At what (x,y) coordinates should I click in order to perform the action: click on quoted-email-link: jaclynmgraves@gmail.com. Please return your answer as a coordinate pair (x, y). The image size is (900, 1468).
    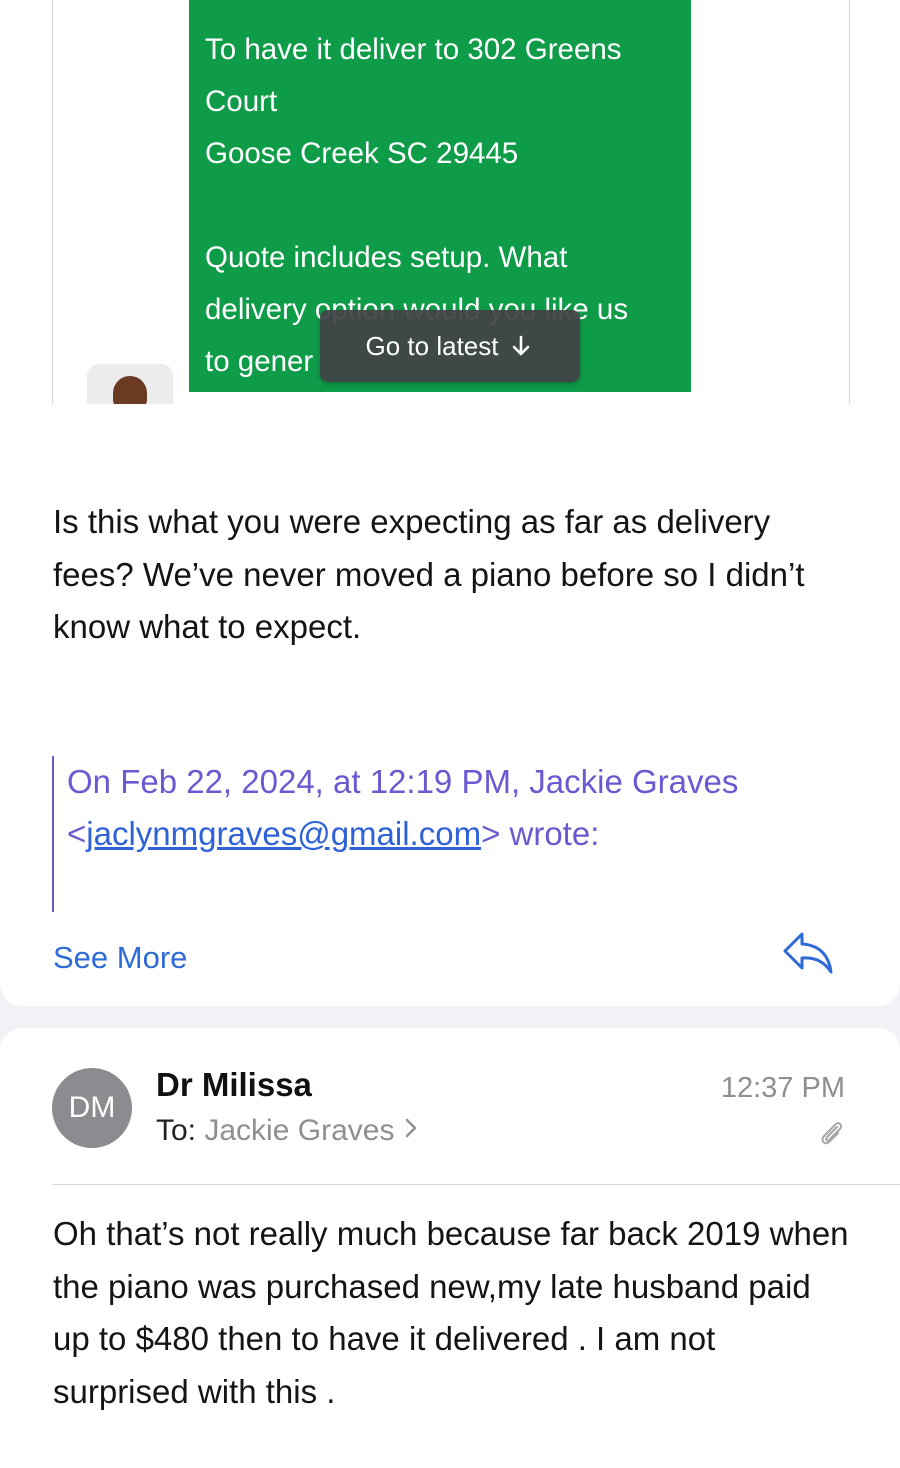
    Looking at the image, I should click on (283, 833).